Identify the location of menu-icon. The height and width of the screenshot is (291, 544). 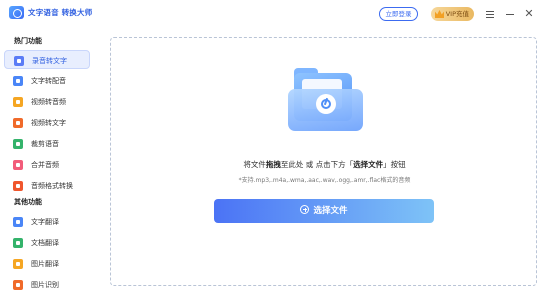
(490, 14).